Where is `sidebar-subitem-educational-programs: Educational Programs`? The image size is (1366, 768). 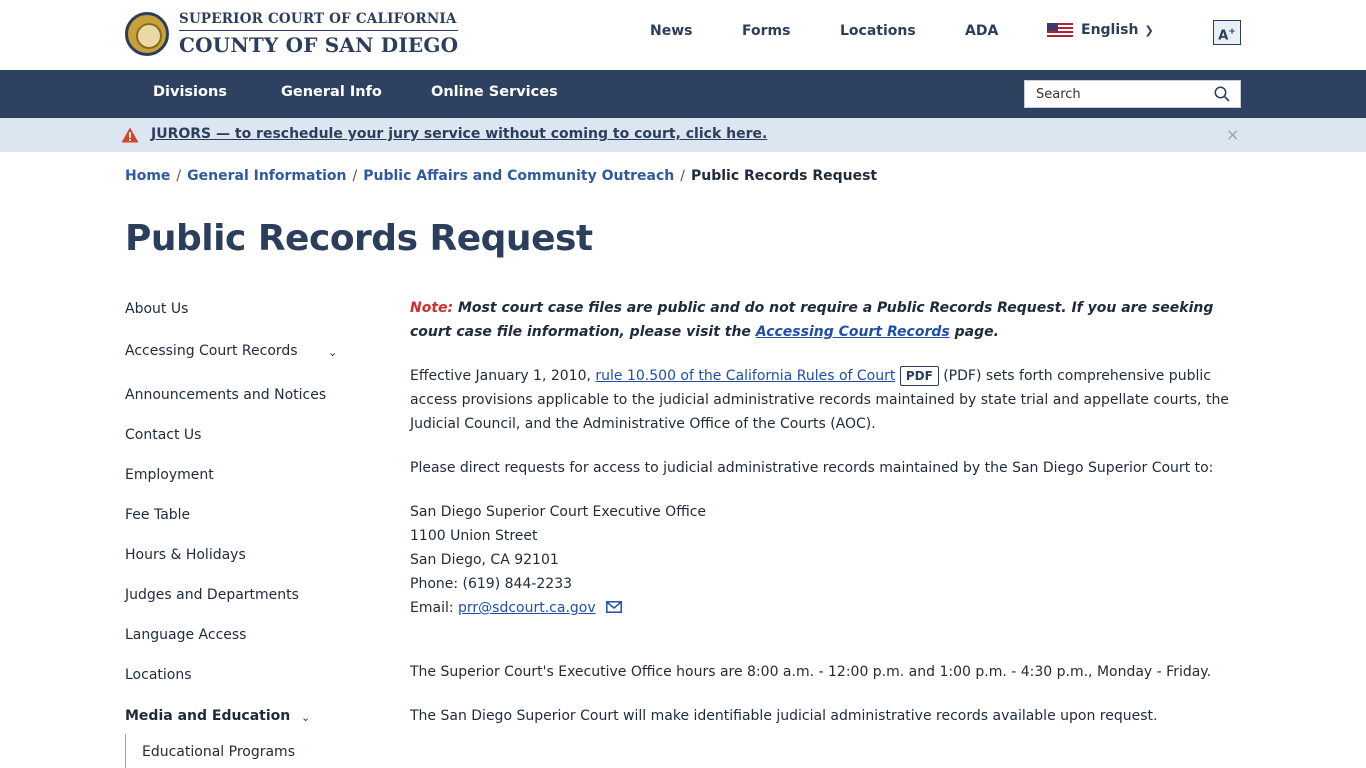
sidebar-subitem-educational-programs: Educational Programs is located at coordinates (218, 752).